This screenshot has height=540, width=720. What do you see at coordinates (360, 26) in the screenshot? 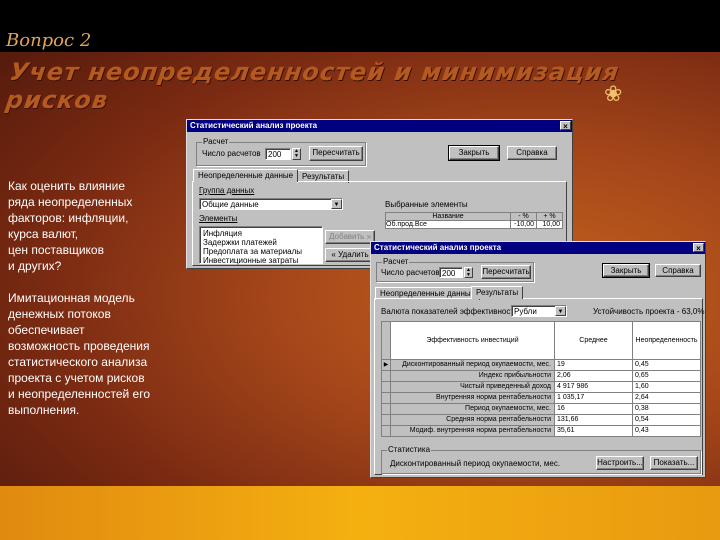
I see `top-band` at bounding box center [360, 26].